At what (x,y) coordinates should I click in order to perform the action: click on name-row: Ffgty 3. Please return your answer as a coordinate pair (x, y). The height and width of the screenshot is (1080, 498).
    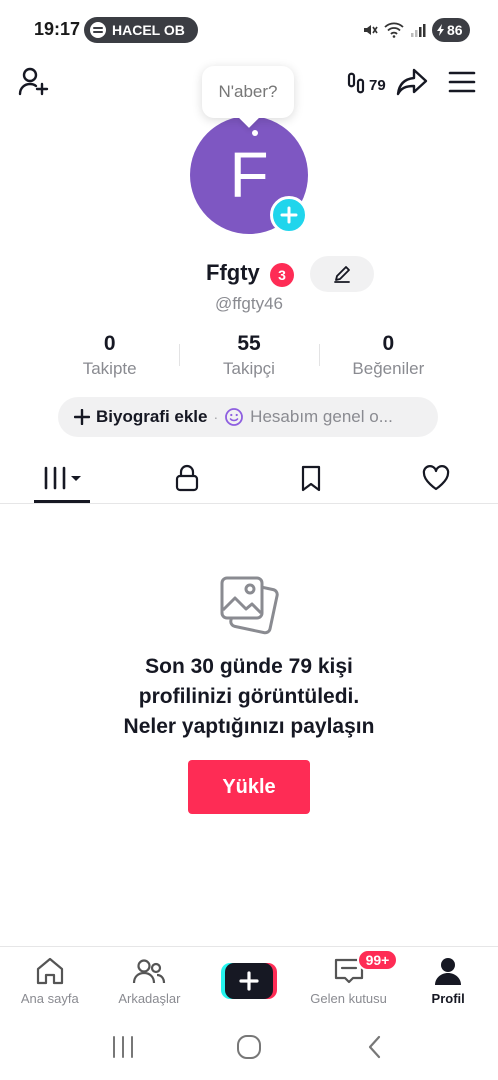
    Looking at the image, I should click on (249, 274).